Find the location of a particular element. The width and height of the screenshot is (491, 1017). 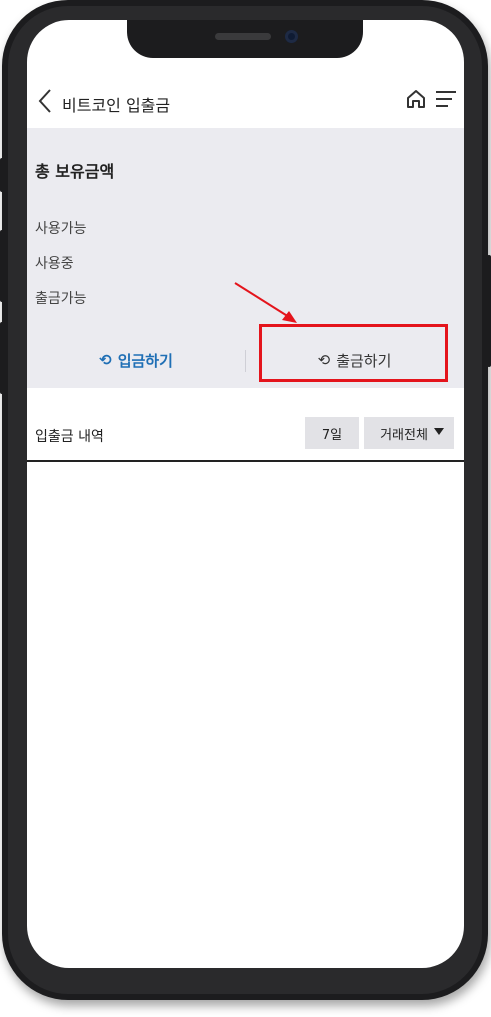

volume-down-button is located at coordinates (2, 358).